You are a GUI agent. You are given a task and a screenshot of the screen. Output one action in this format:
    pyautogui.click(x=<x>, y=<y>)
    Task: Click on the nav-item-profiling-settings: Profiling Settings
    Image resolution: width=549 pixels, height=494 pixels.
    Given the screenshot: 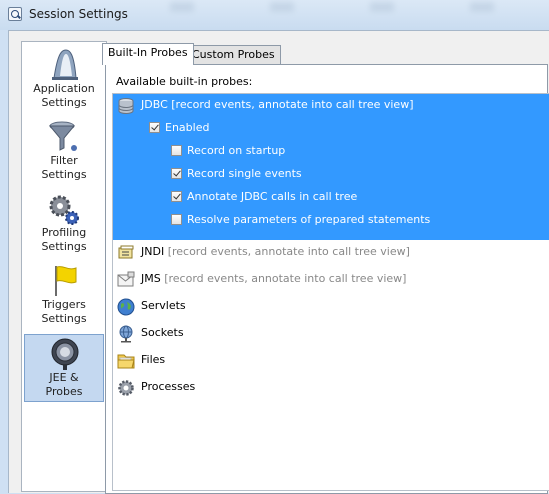 What is the action you would take?
    pyautogui.click(x=64, y=224)
    